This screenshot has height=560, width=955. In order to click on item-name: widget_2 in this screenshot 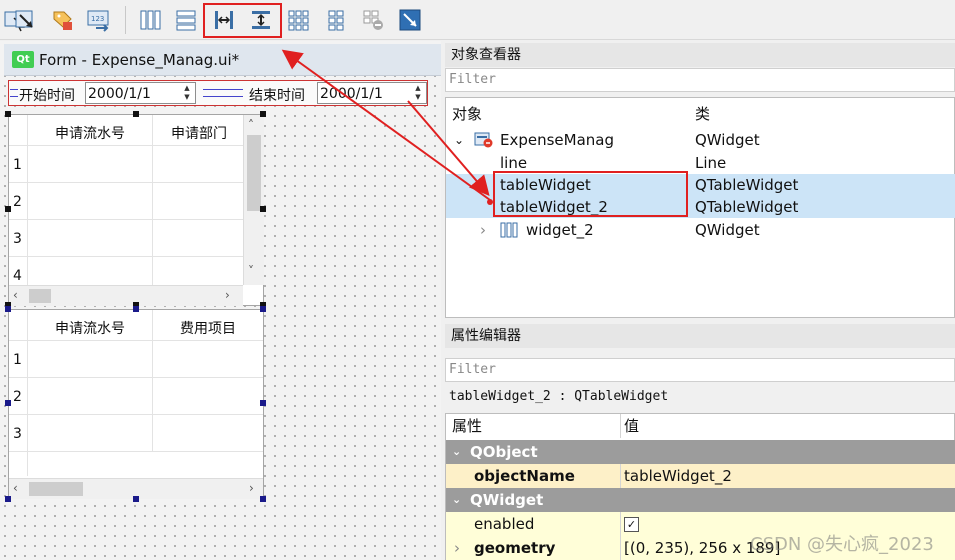, I will do `click(560, 230)`.